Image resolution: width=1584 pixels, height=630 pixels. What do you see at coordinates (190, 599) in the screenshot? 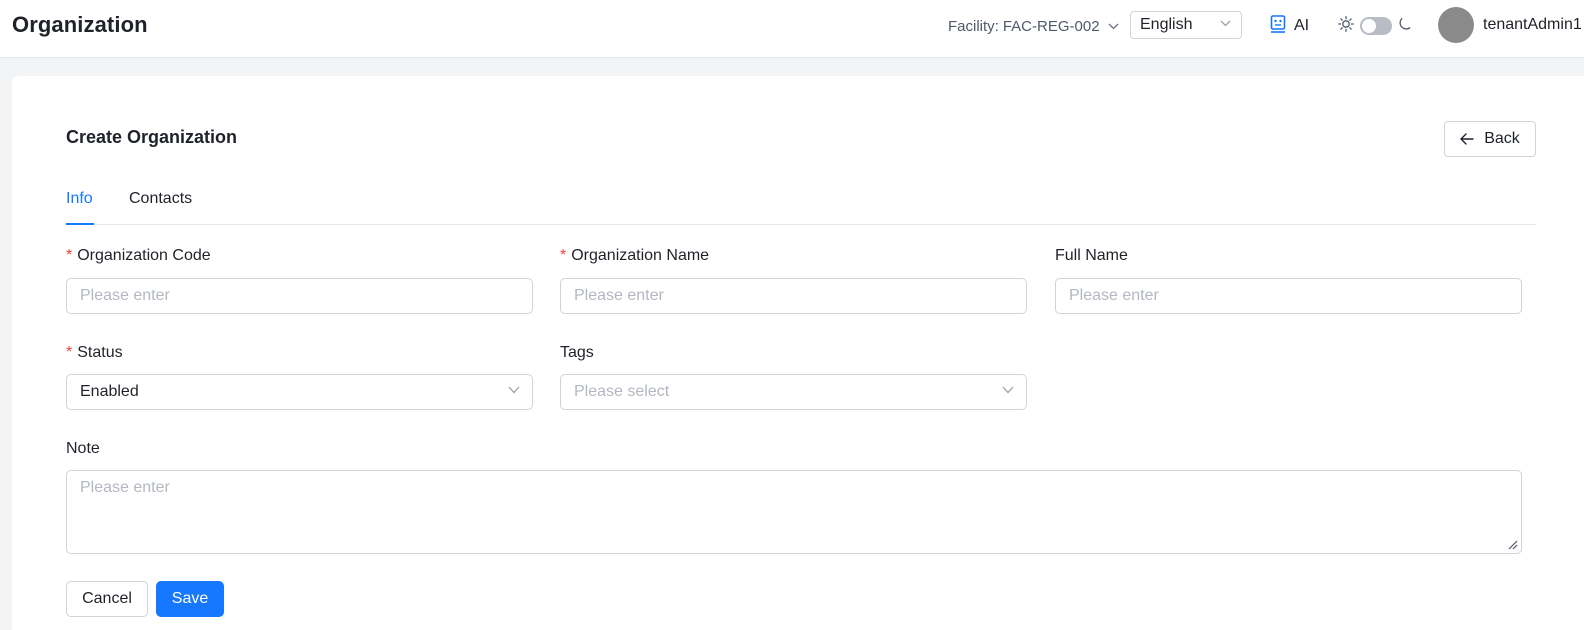
I see `save-button: Save` at bounding box center [190, 599].